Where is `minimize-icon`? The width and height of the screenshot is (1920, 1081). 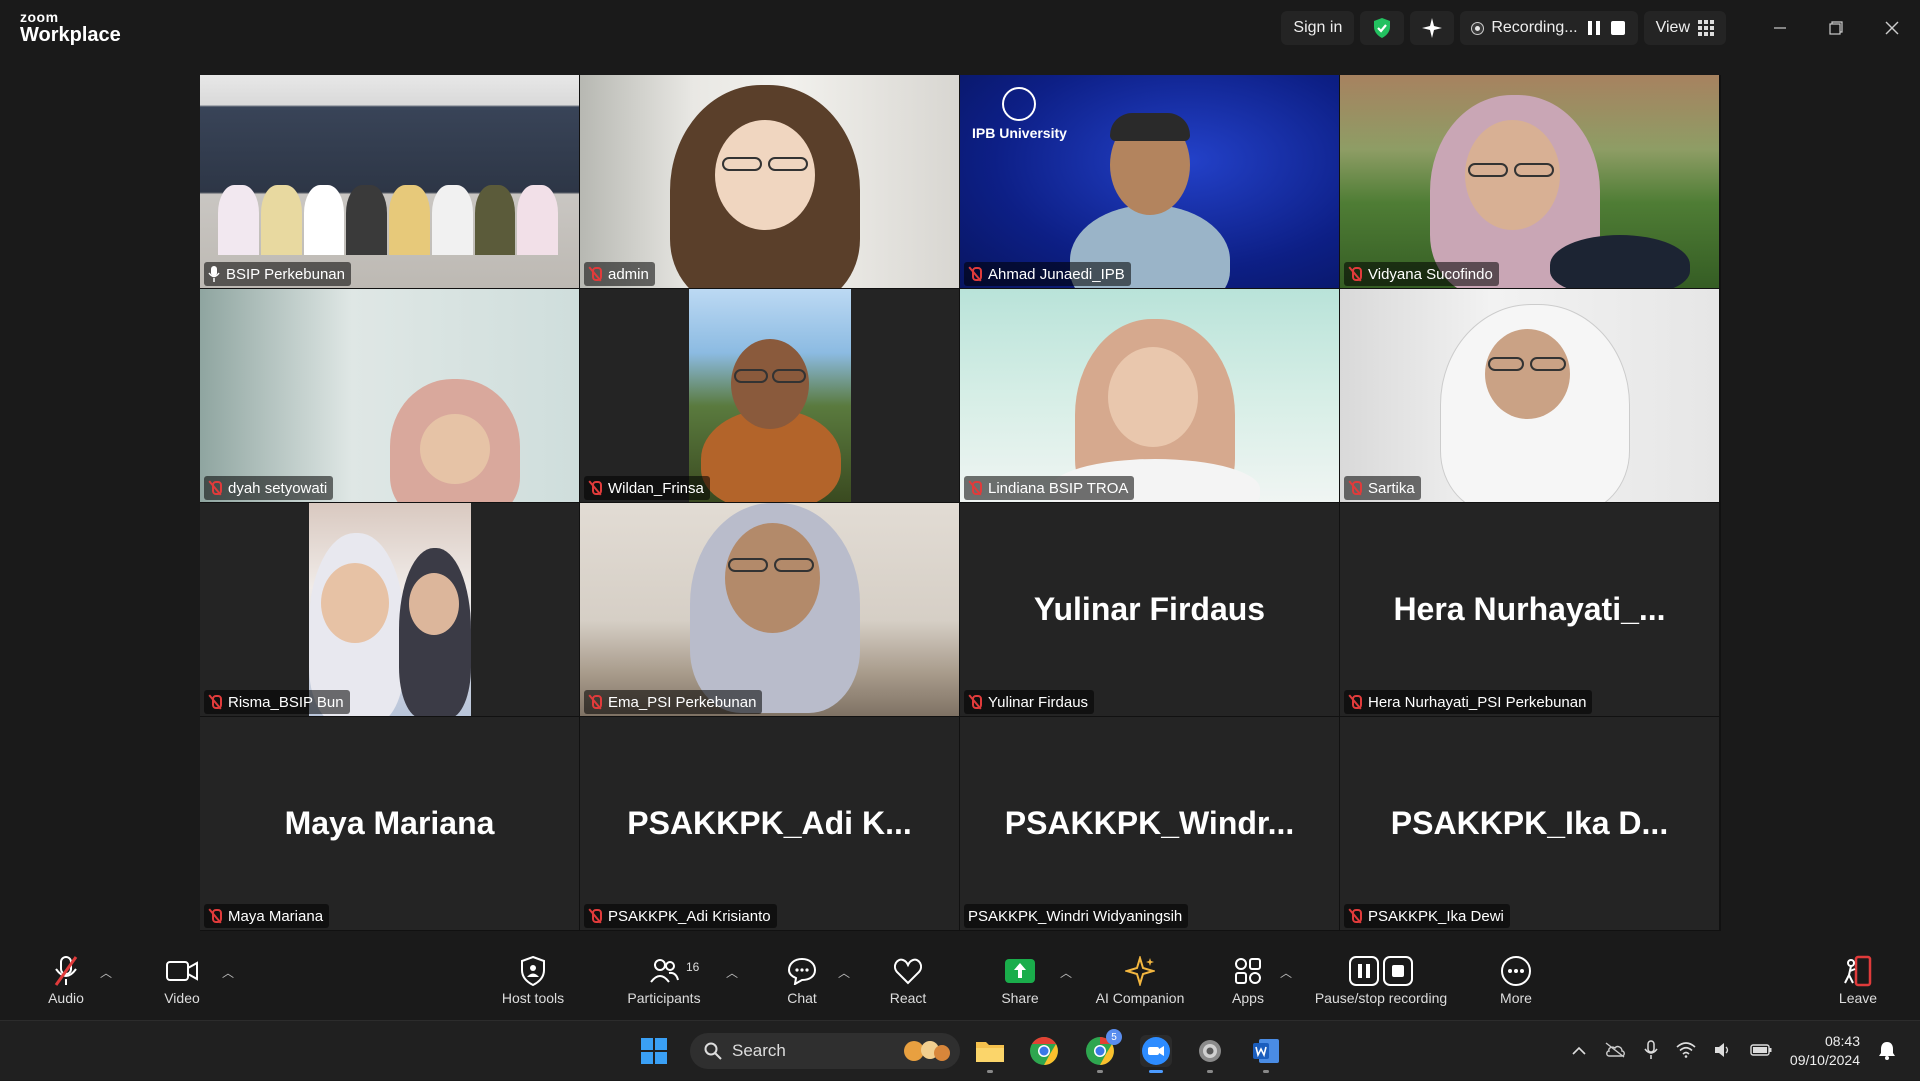 minimize-icon is located at coordinates (1780, 28).